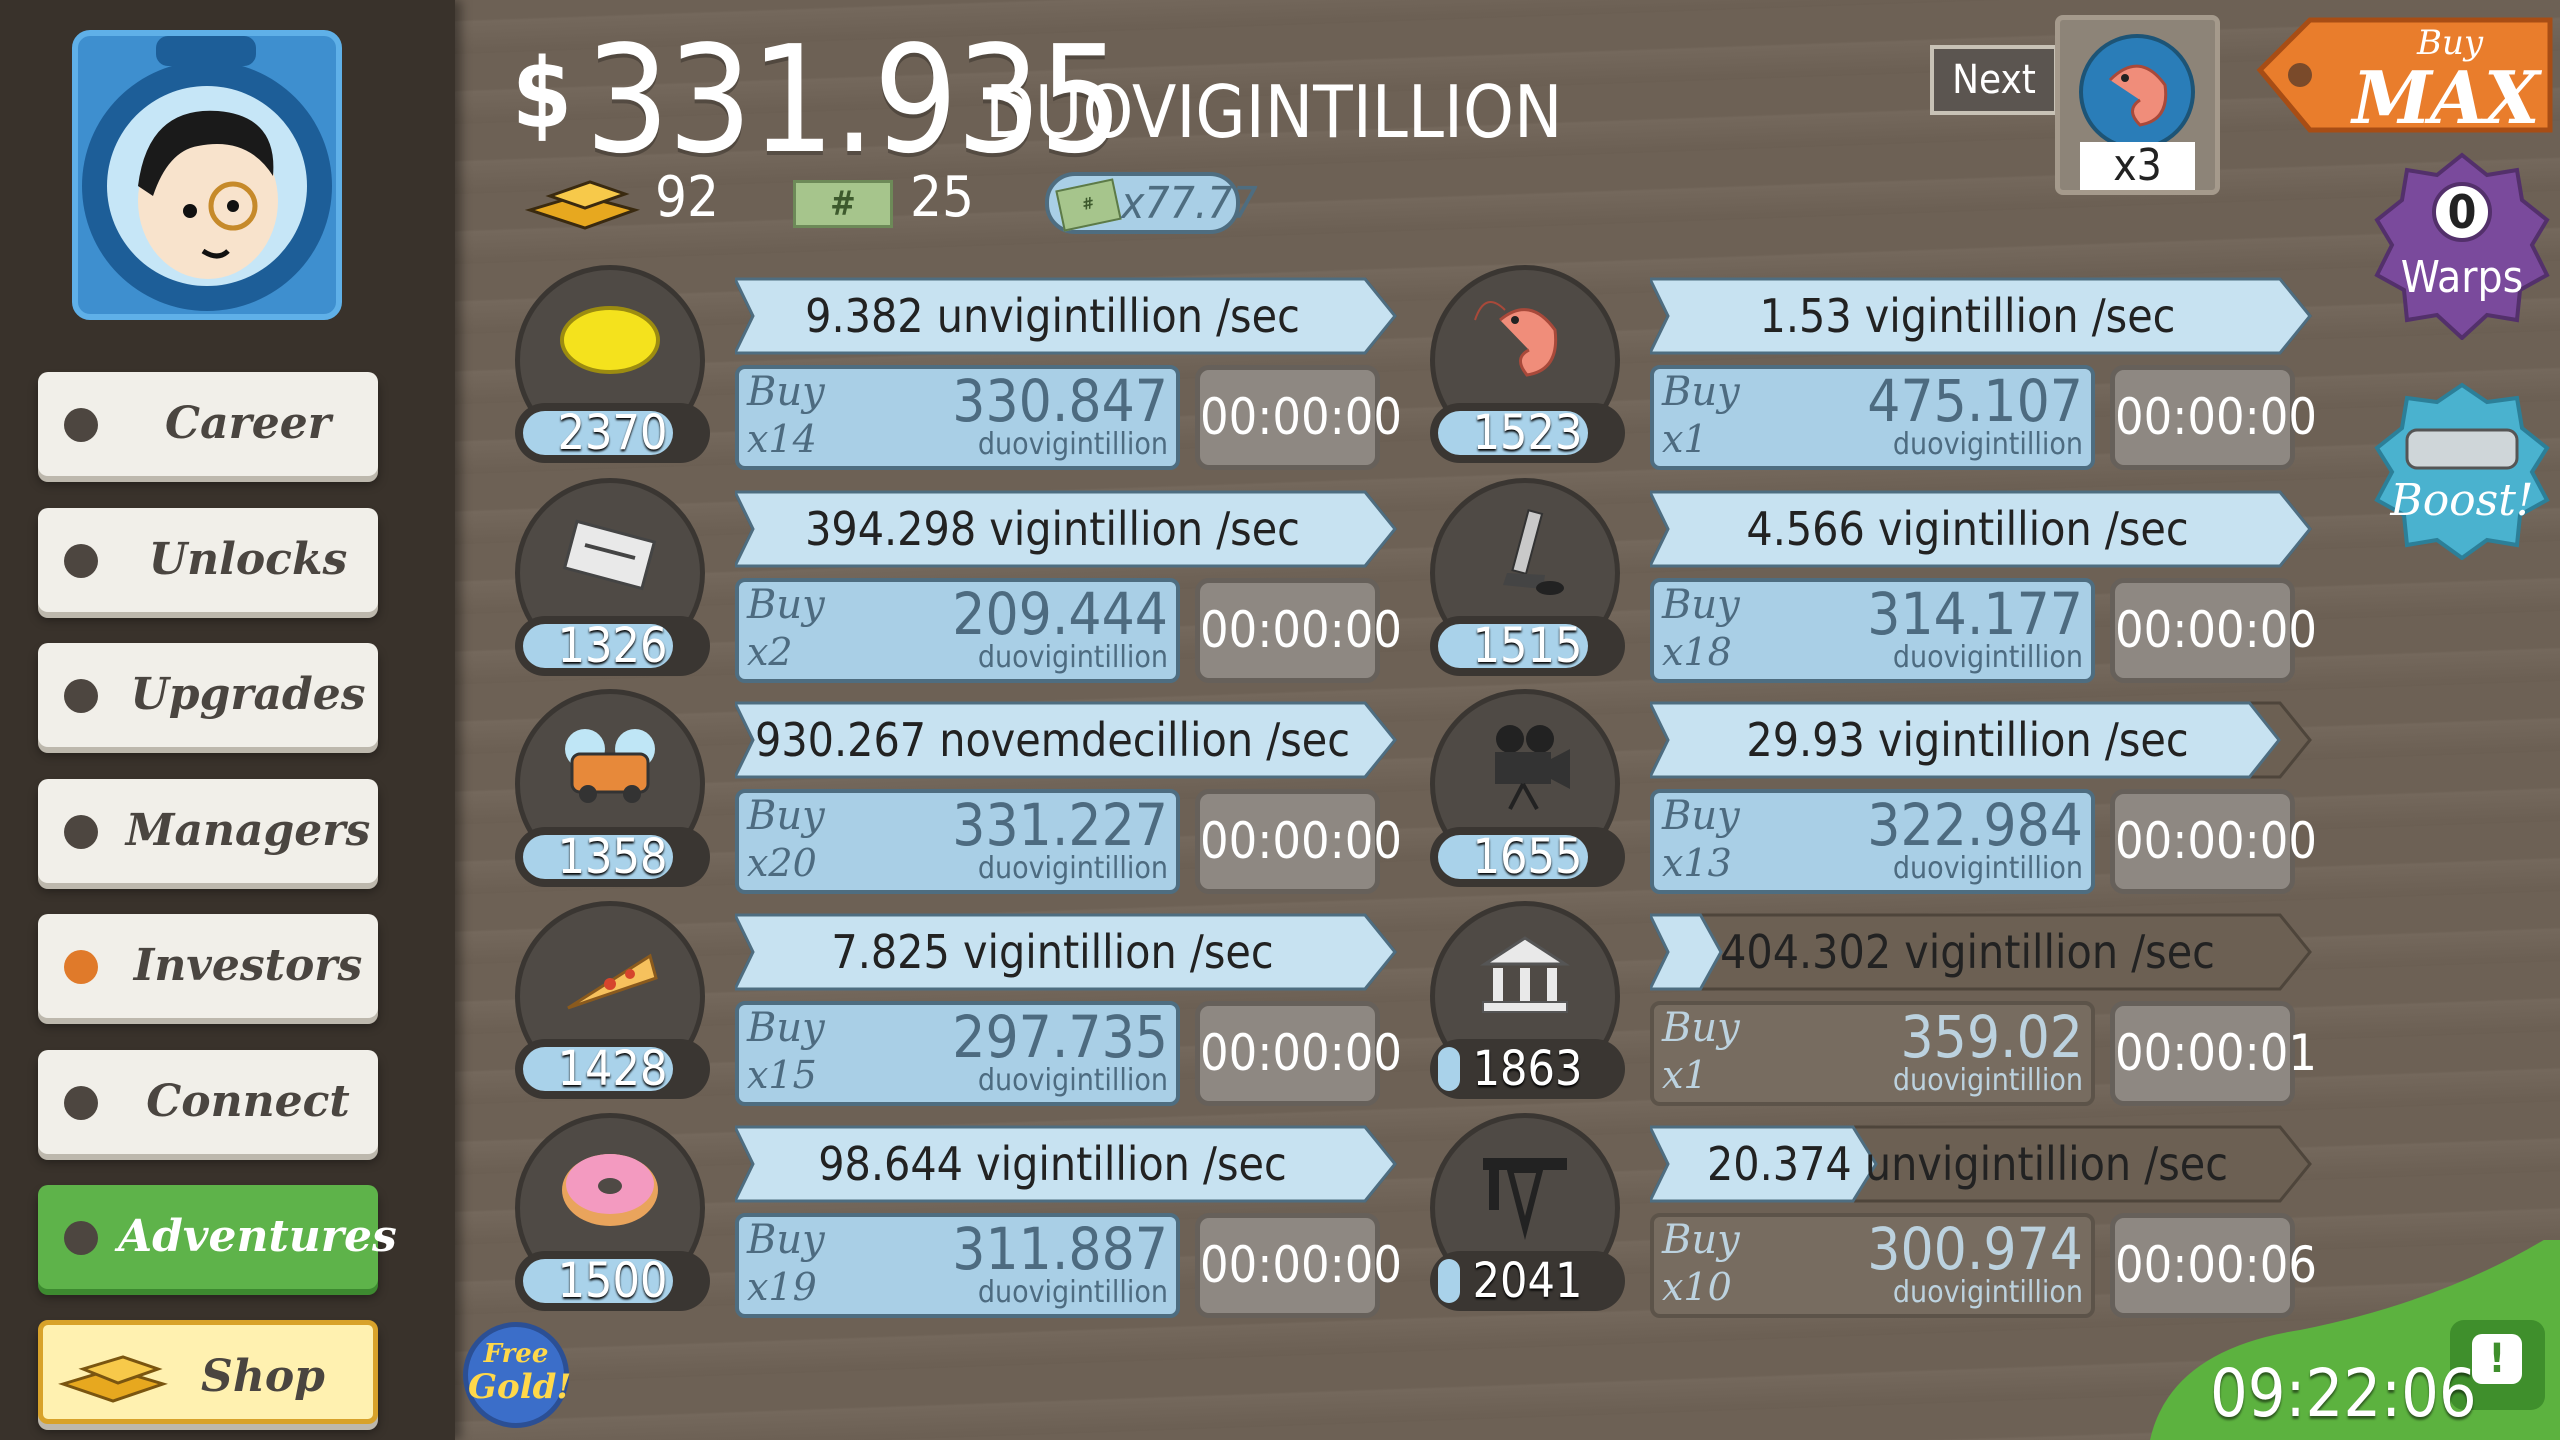 The width and height of the screenshot is (2560, 1440). I want to click on business-count: 1655, so click(1527, 857).